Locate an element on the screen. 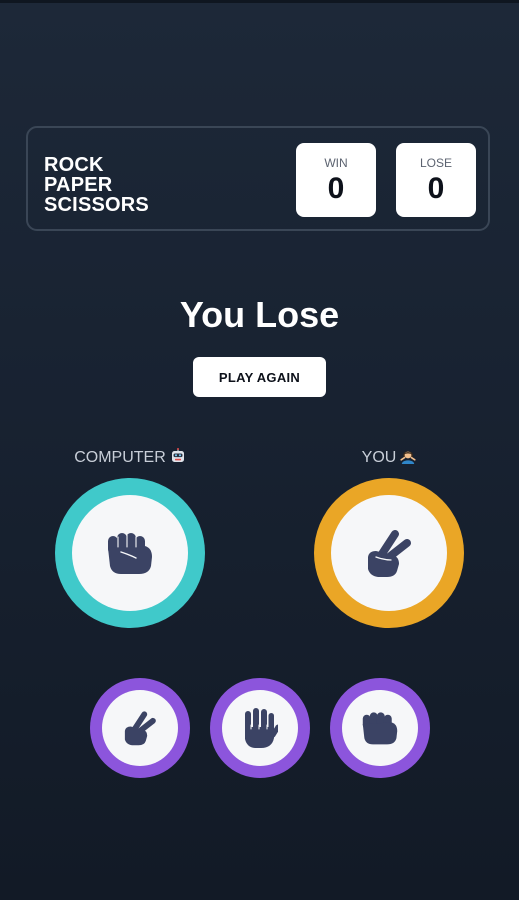 The image size is (519, 900). lose-label: LOSE is located at coordinates (435, 163).